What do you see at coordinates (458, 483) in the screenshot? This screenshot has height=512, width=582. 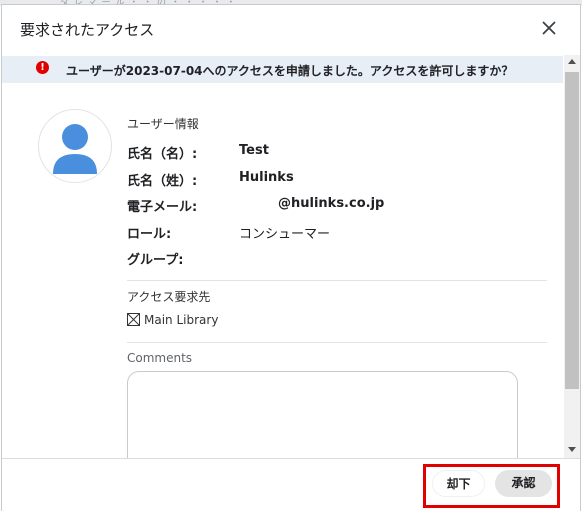 I see `reject-button: 却下` at bounding box center [458, 483].